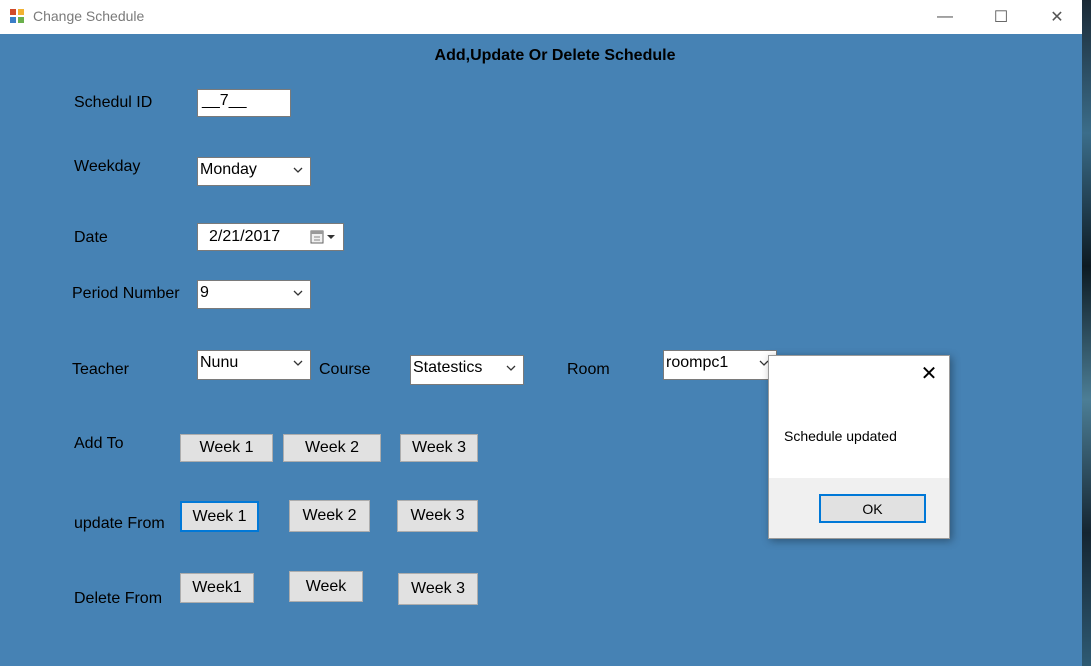 This screenshot has height=666, width=1091. I want to click on close-button: ✕, so click(1057, 17).